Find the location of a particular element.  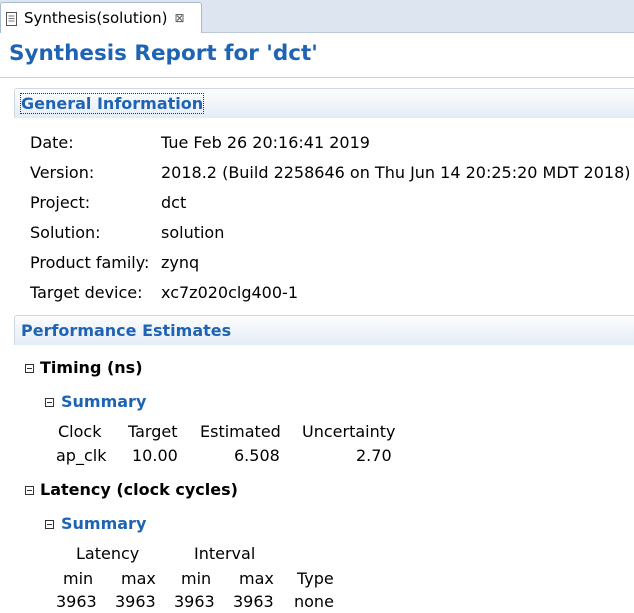

collapse-timing-summary-icon is located at coordinates (49, 402).